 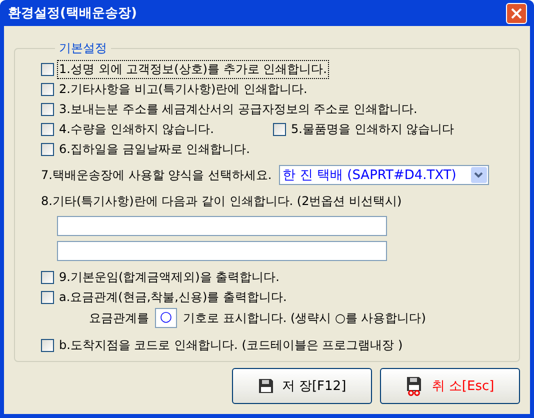 I want to click on checkbox-label: 5.물품명을 인쇄하지 않습니다, so click(x=372, y=129).